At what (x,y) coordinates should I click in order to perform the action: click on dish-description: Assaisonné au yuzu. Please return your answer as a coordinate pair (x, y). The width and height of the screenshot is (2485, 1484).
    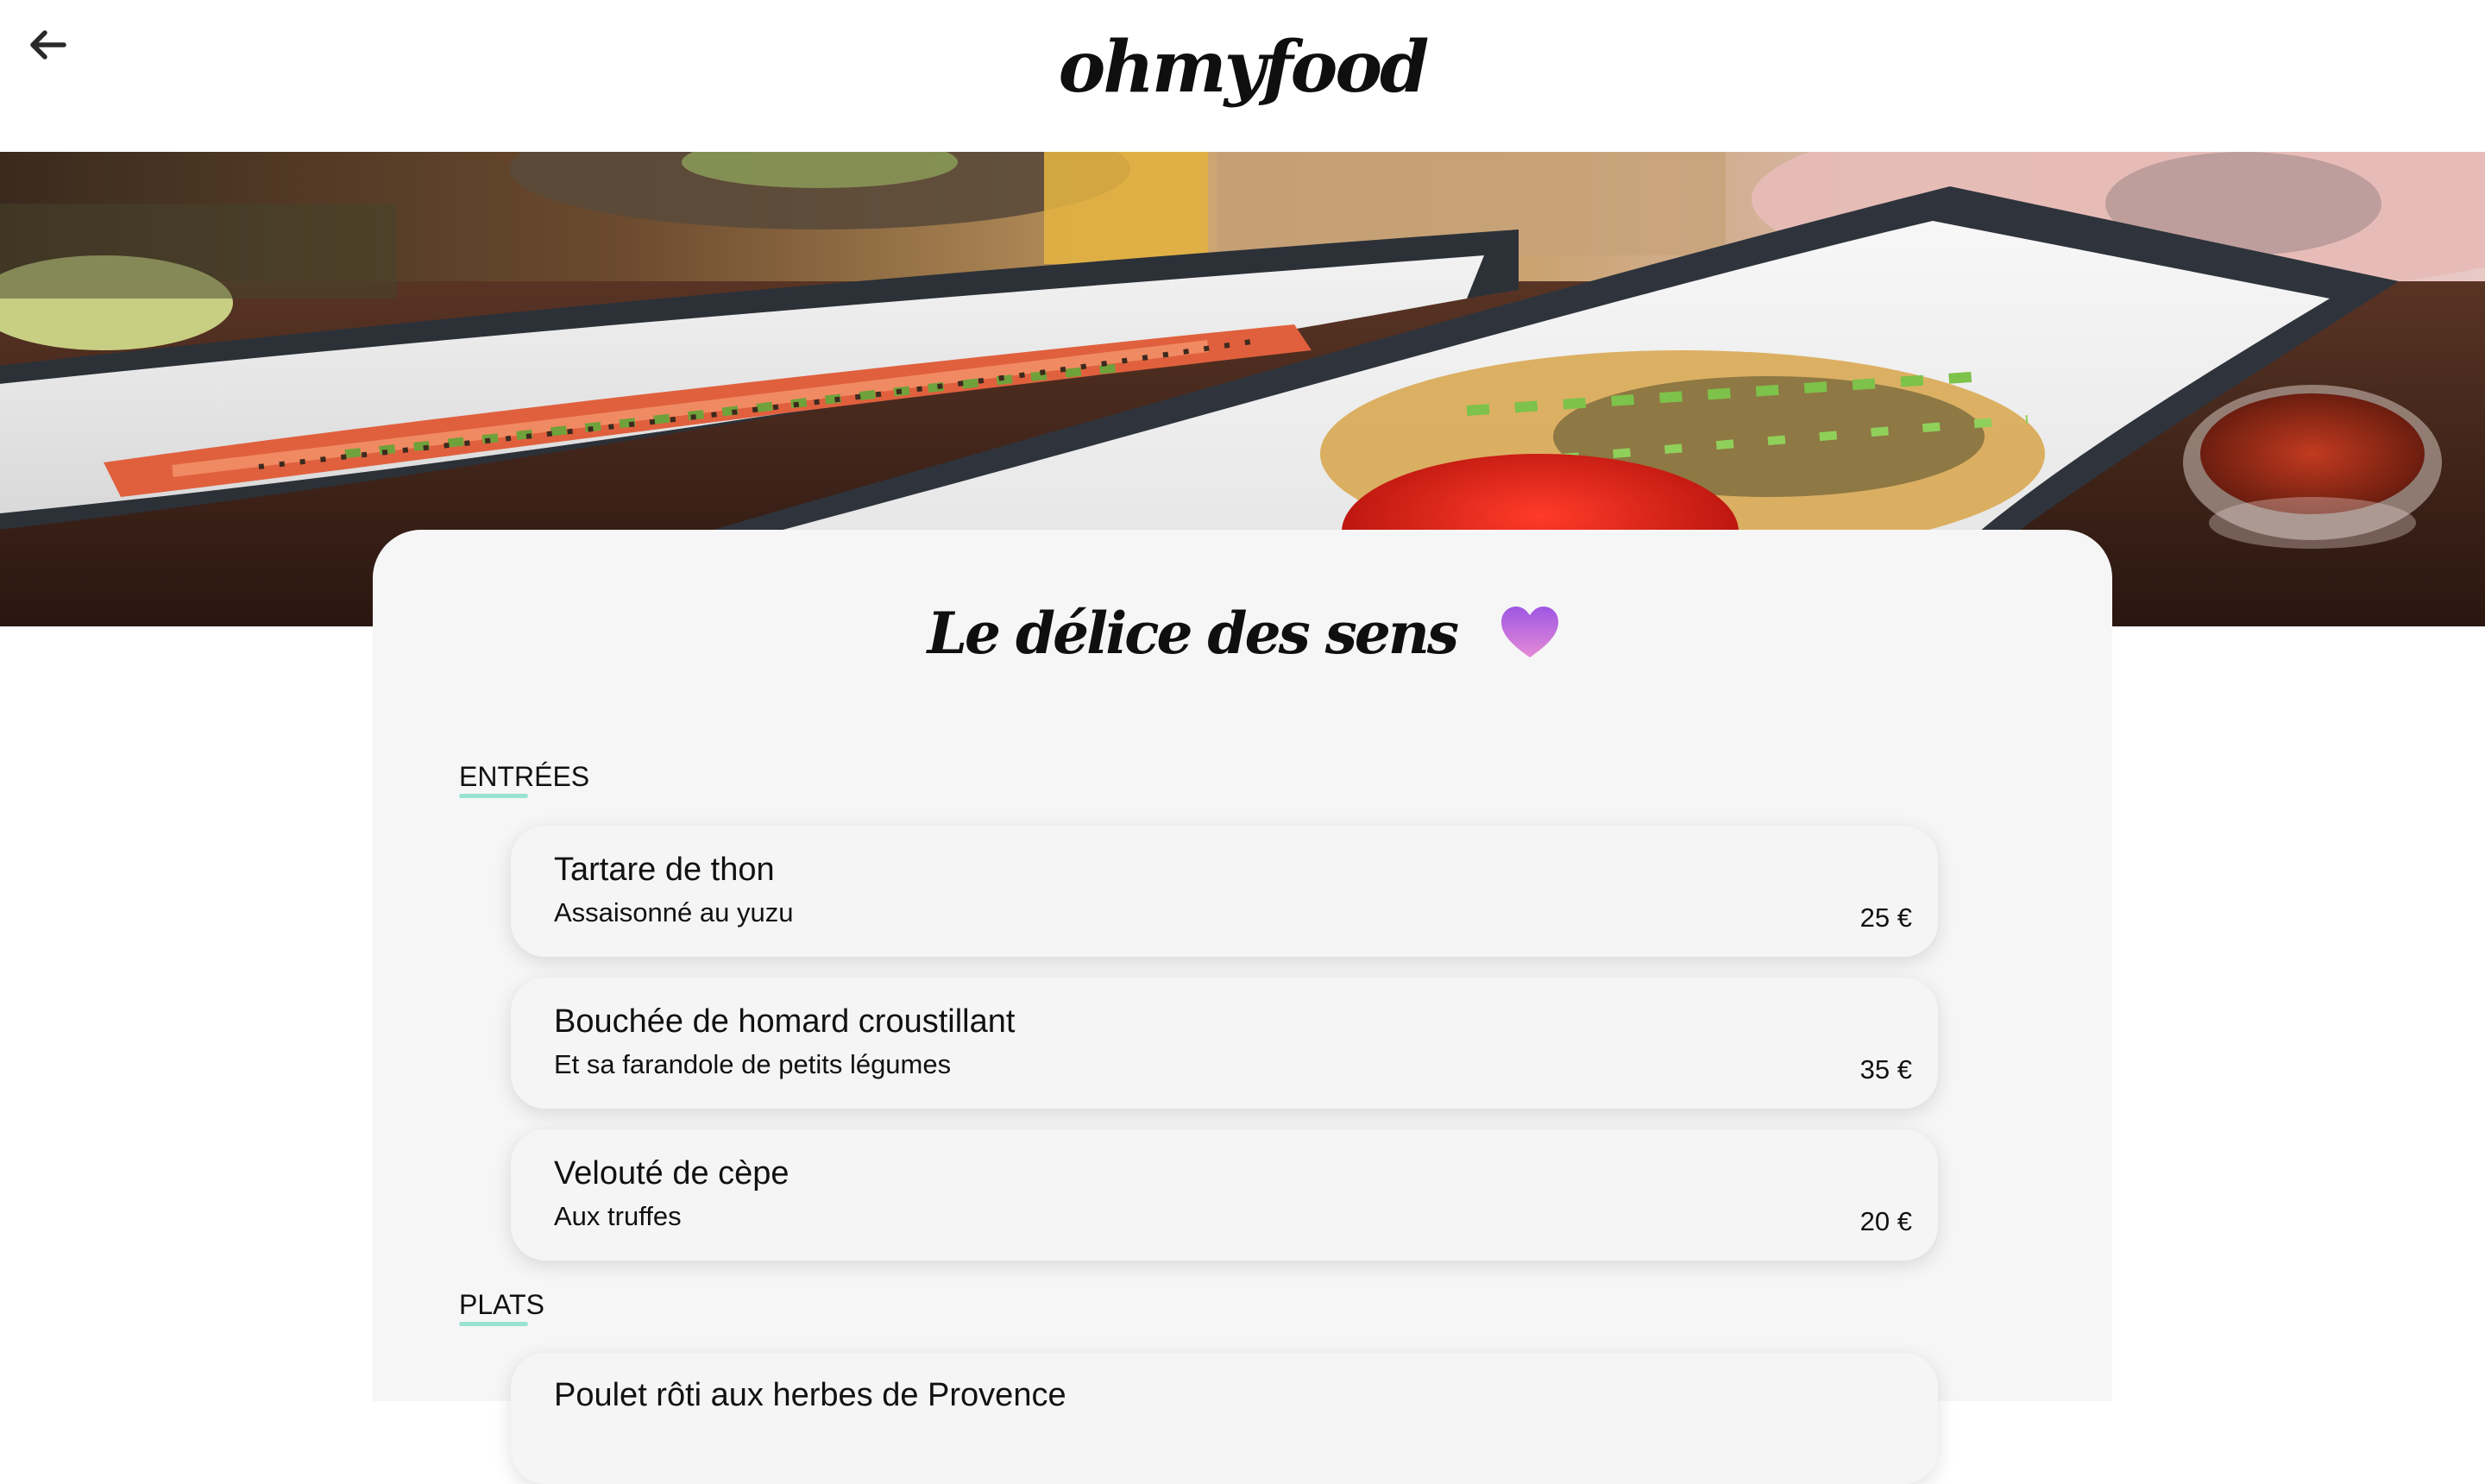
    Looking at the image, I should click on (674, 912).